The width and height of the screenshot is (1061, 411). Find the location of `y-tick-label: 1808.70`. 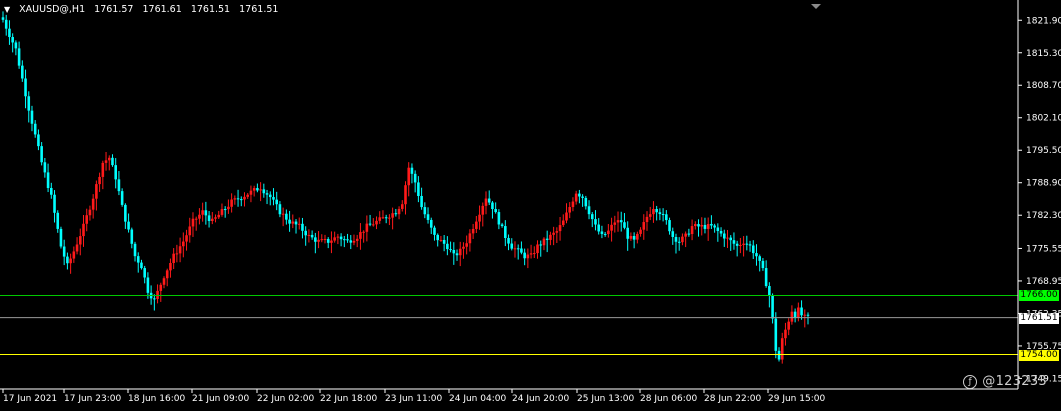

y-tick-label: 1808.70 is located at coordinates (1043, 86).